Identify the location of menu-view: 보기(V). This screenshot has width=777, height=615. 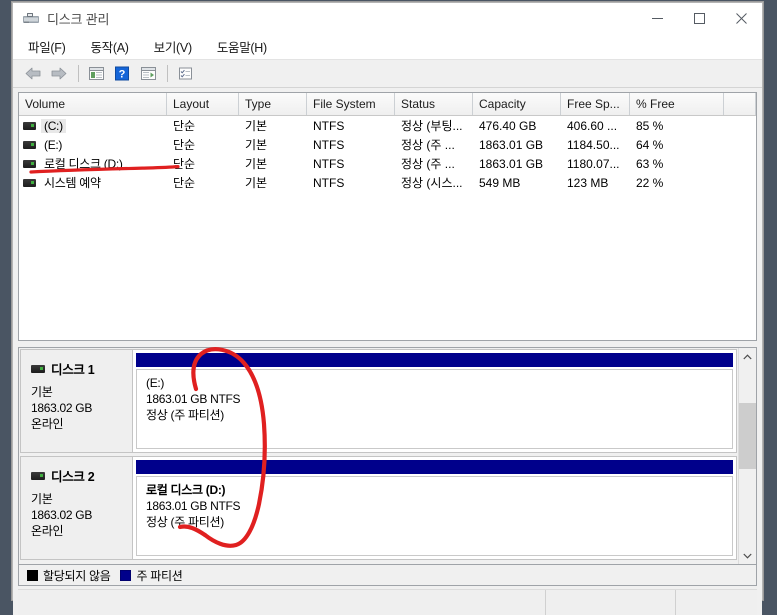
(173, 46).